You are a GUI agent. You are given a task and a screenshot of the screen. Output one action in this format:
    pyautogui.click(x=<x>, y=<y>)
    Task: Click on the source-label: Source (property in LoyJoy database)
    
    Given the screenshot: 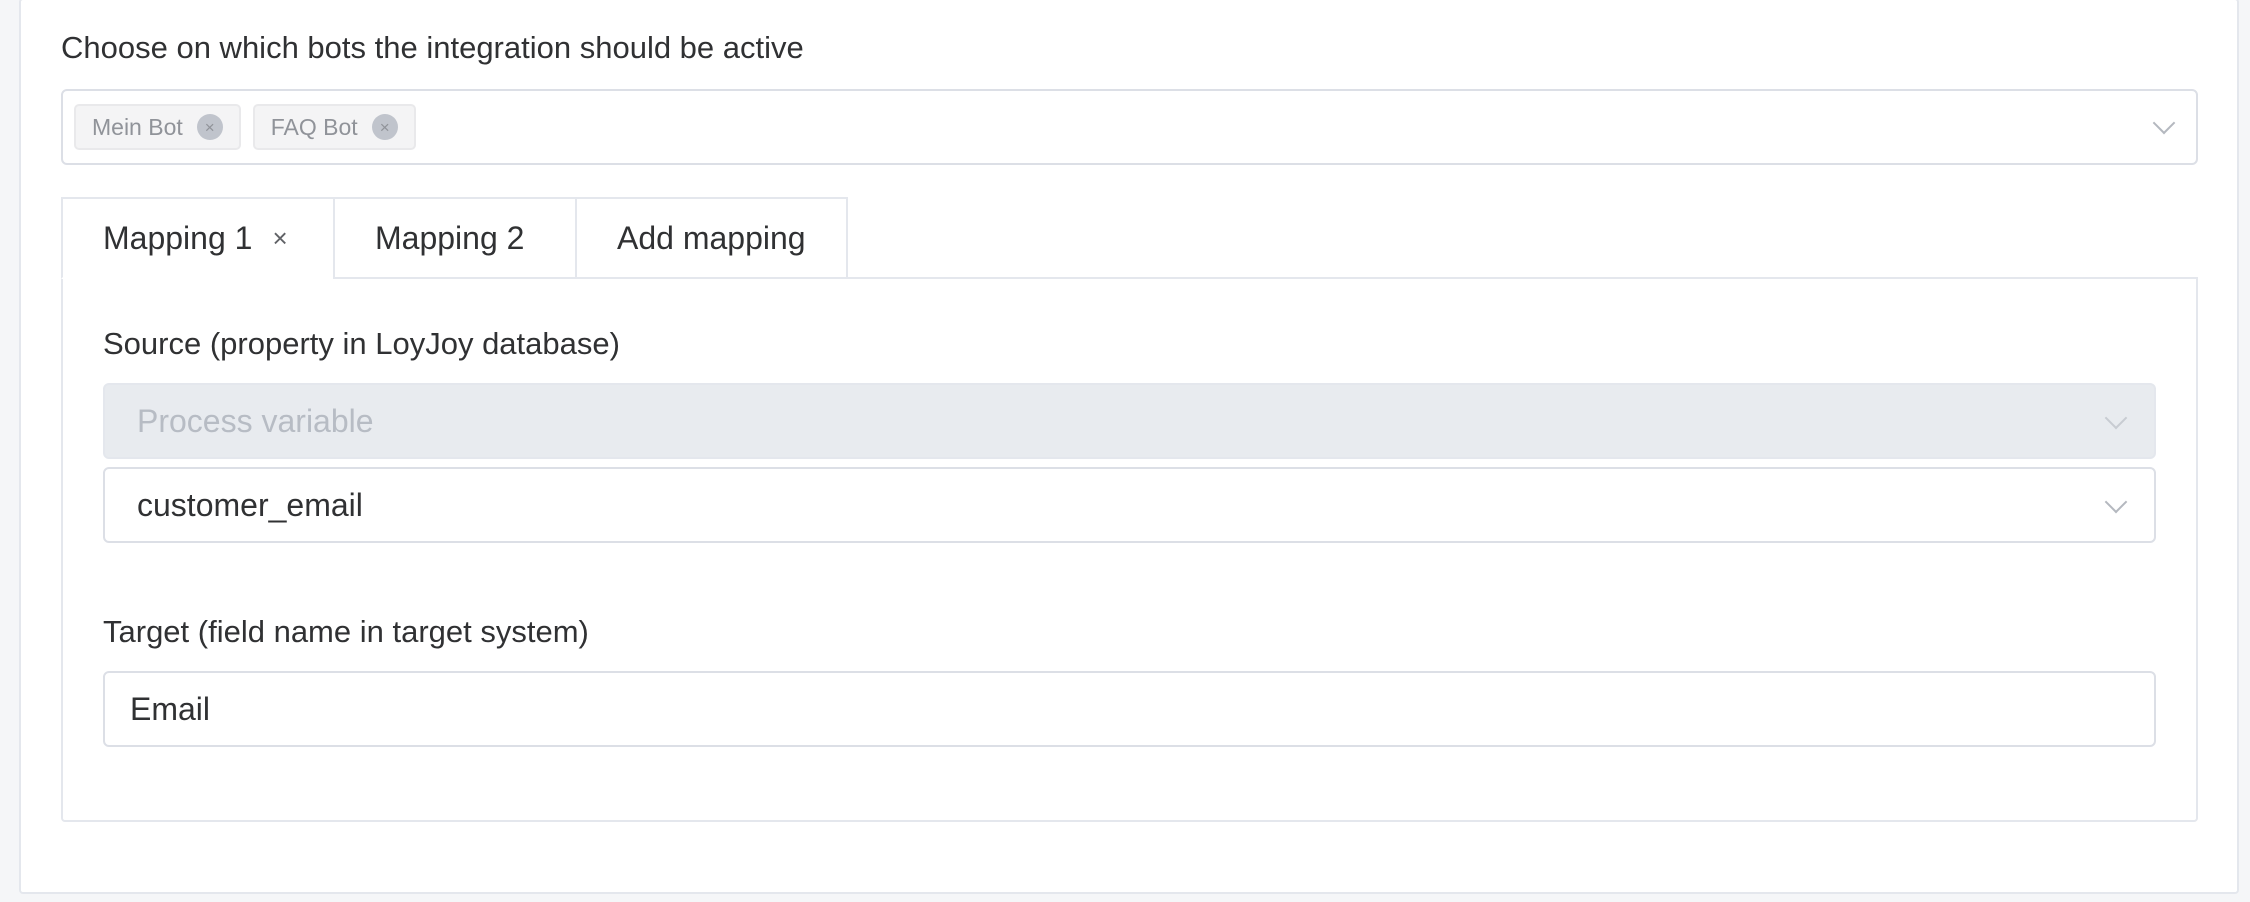 What is the action you would take?
    pyautogui.click(x=361, y=343)
    